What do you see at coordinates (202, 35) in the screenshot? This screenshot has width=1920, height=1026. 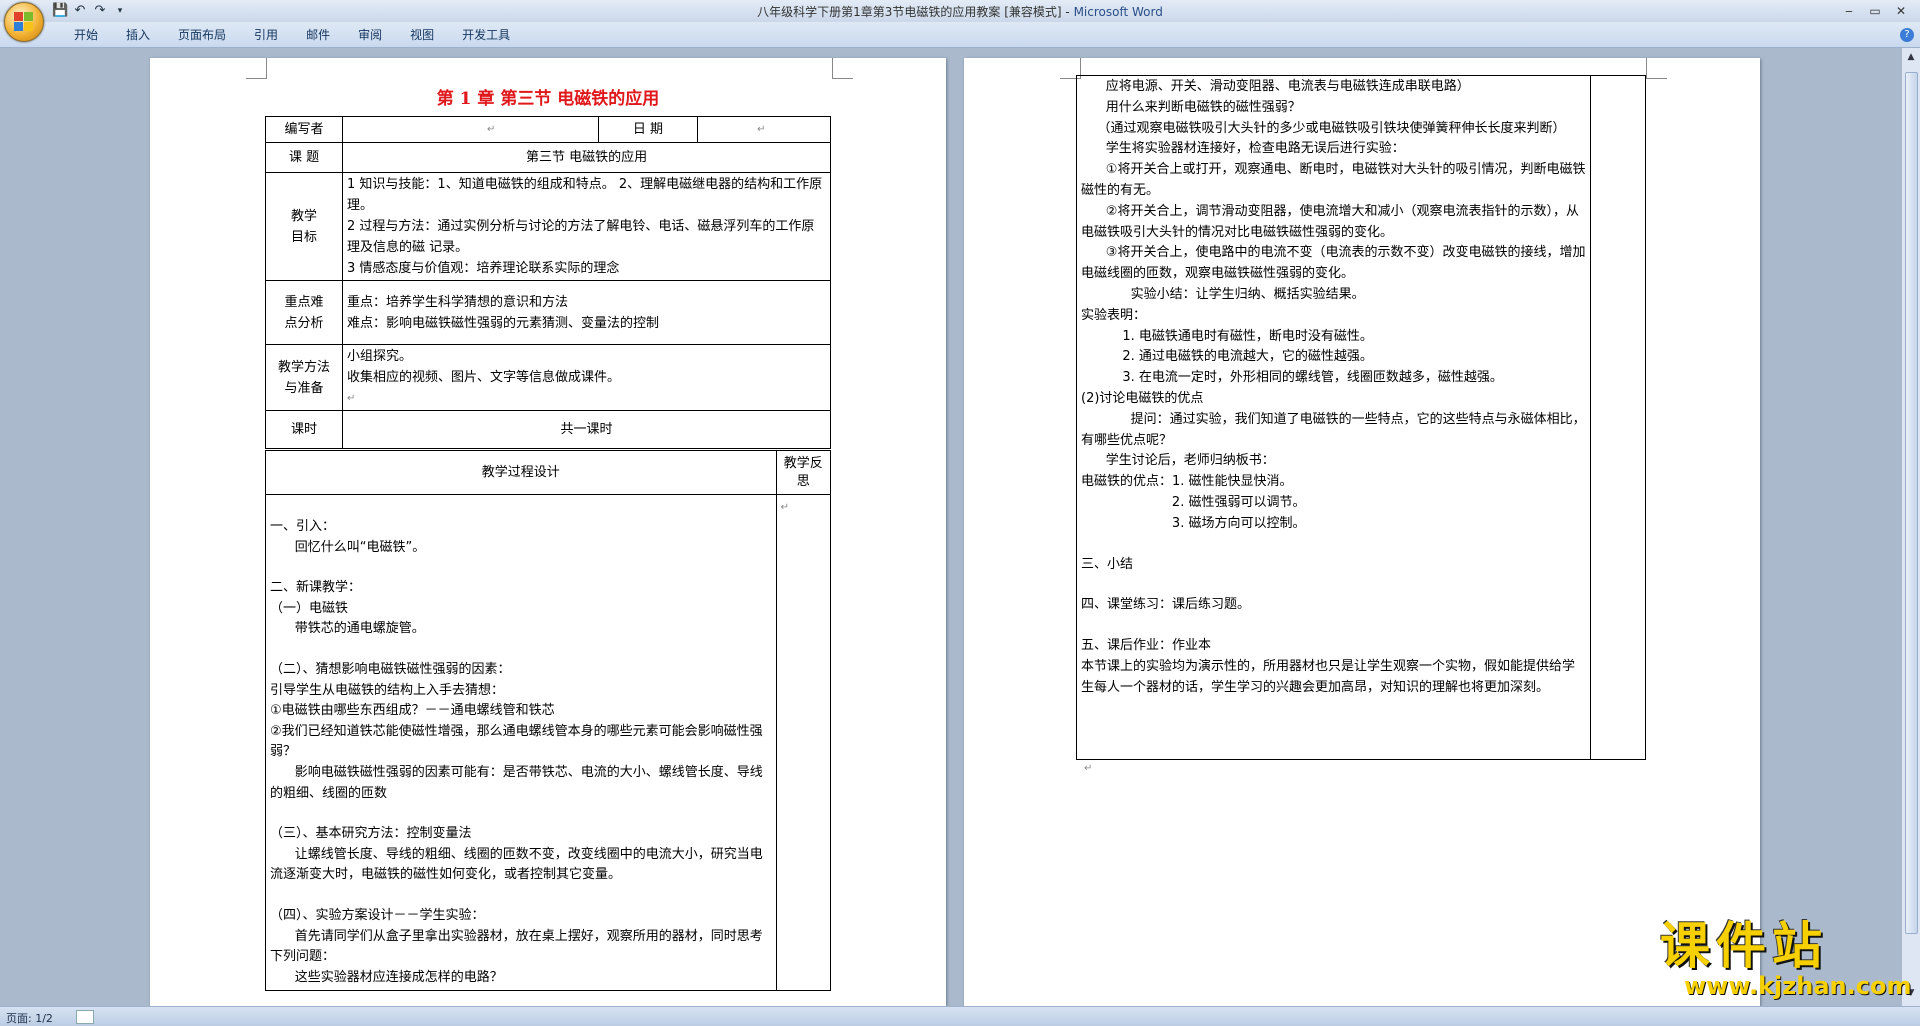 I see `tab-page-layout: 页面布局` at bounding box center [202, 35].